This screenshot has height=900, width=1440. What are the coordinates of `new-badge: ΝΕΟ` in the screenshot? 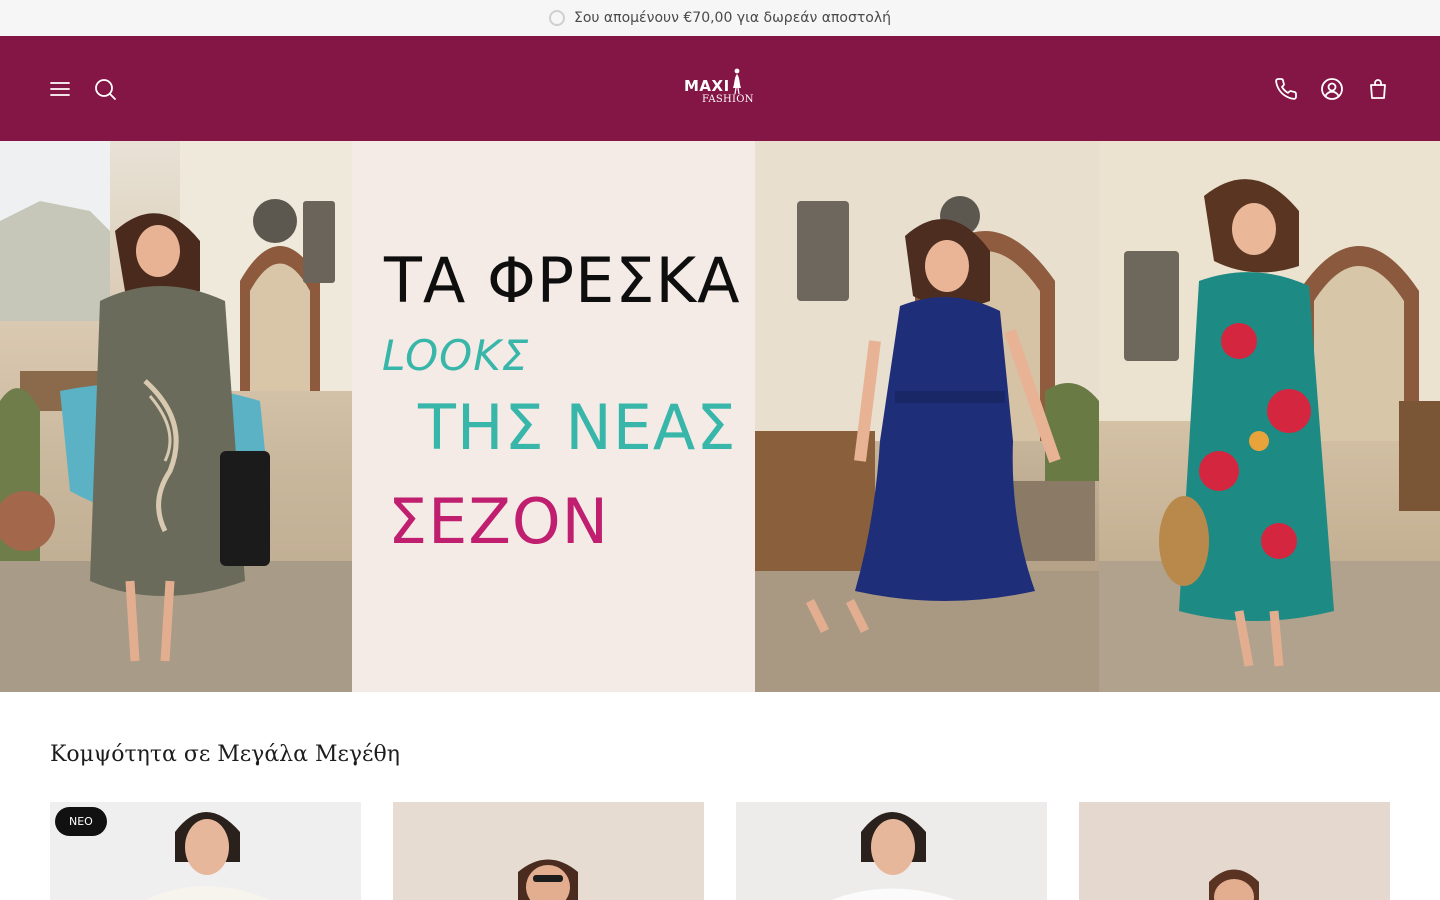 It's located at (81, 821).